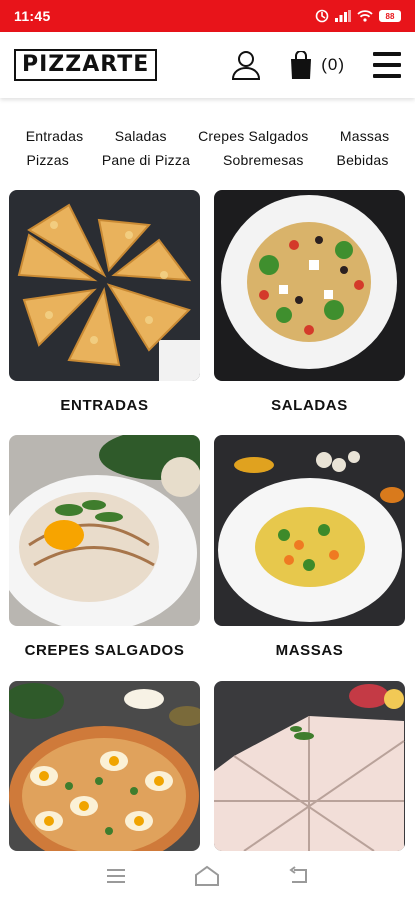 The height and width of the screenshot is (900, 415). What do you see at coordinates (116, 876) in the screenshot?
I see `recent-apps-icon` at bounding box center [116, 876].